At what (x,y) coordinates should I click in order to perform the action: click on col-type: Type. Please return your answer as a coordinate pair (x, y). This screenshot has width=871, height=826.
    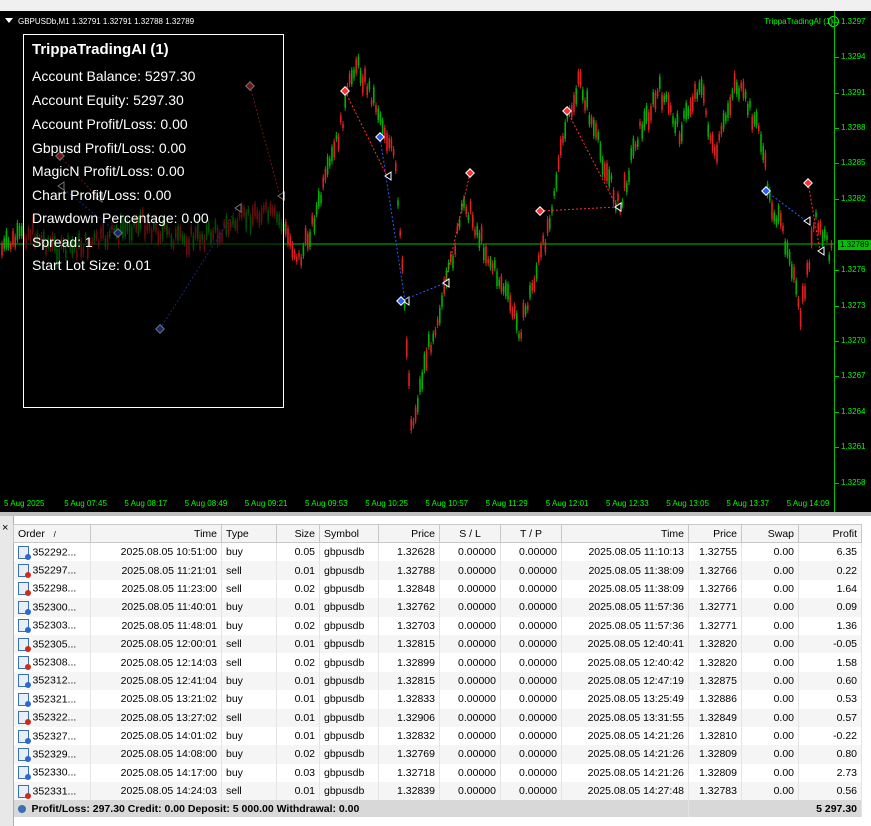
    Looking at the image, I should click on (249, 533).